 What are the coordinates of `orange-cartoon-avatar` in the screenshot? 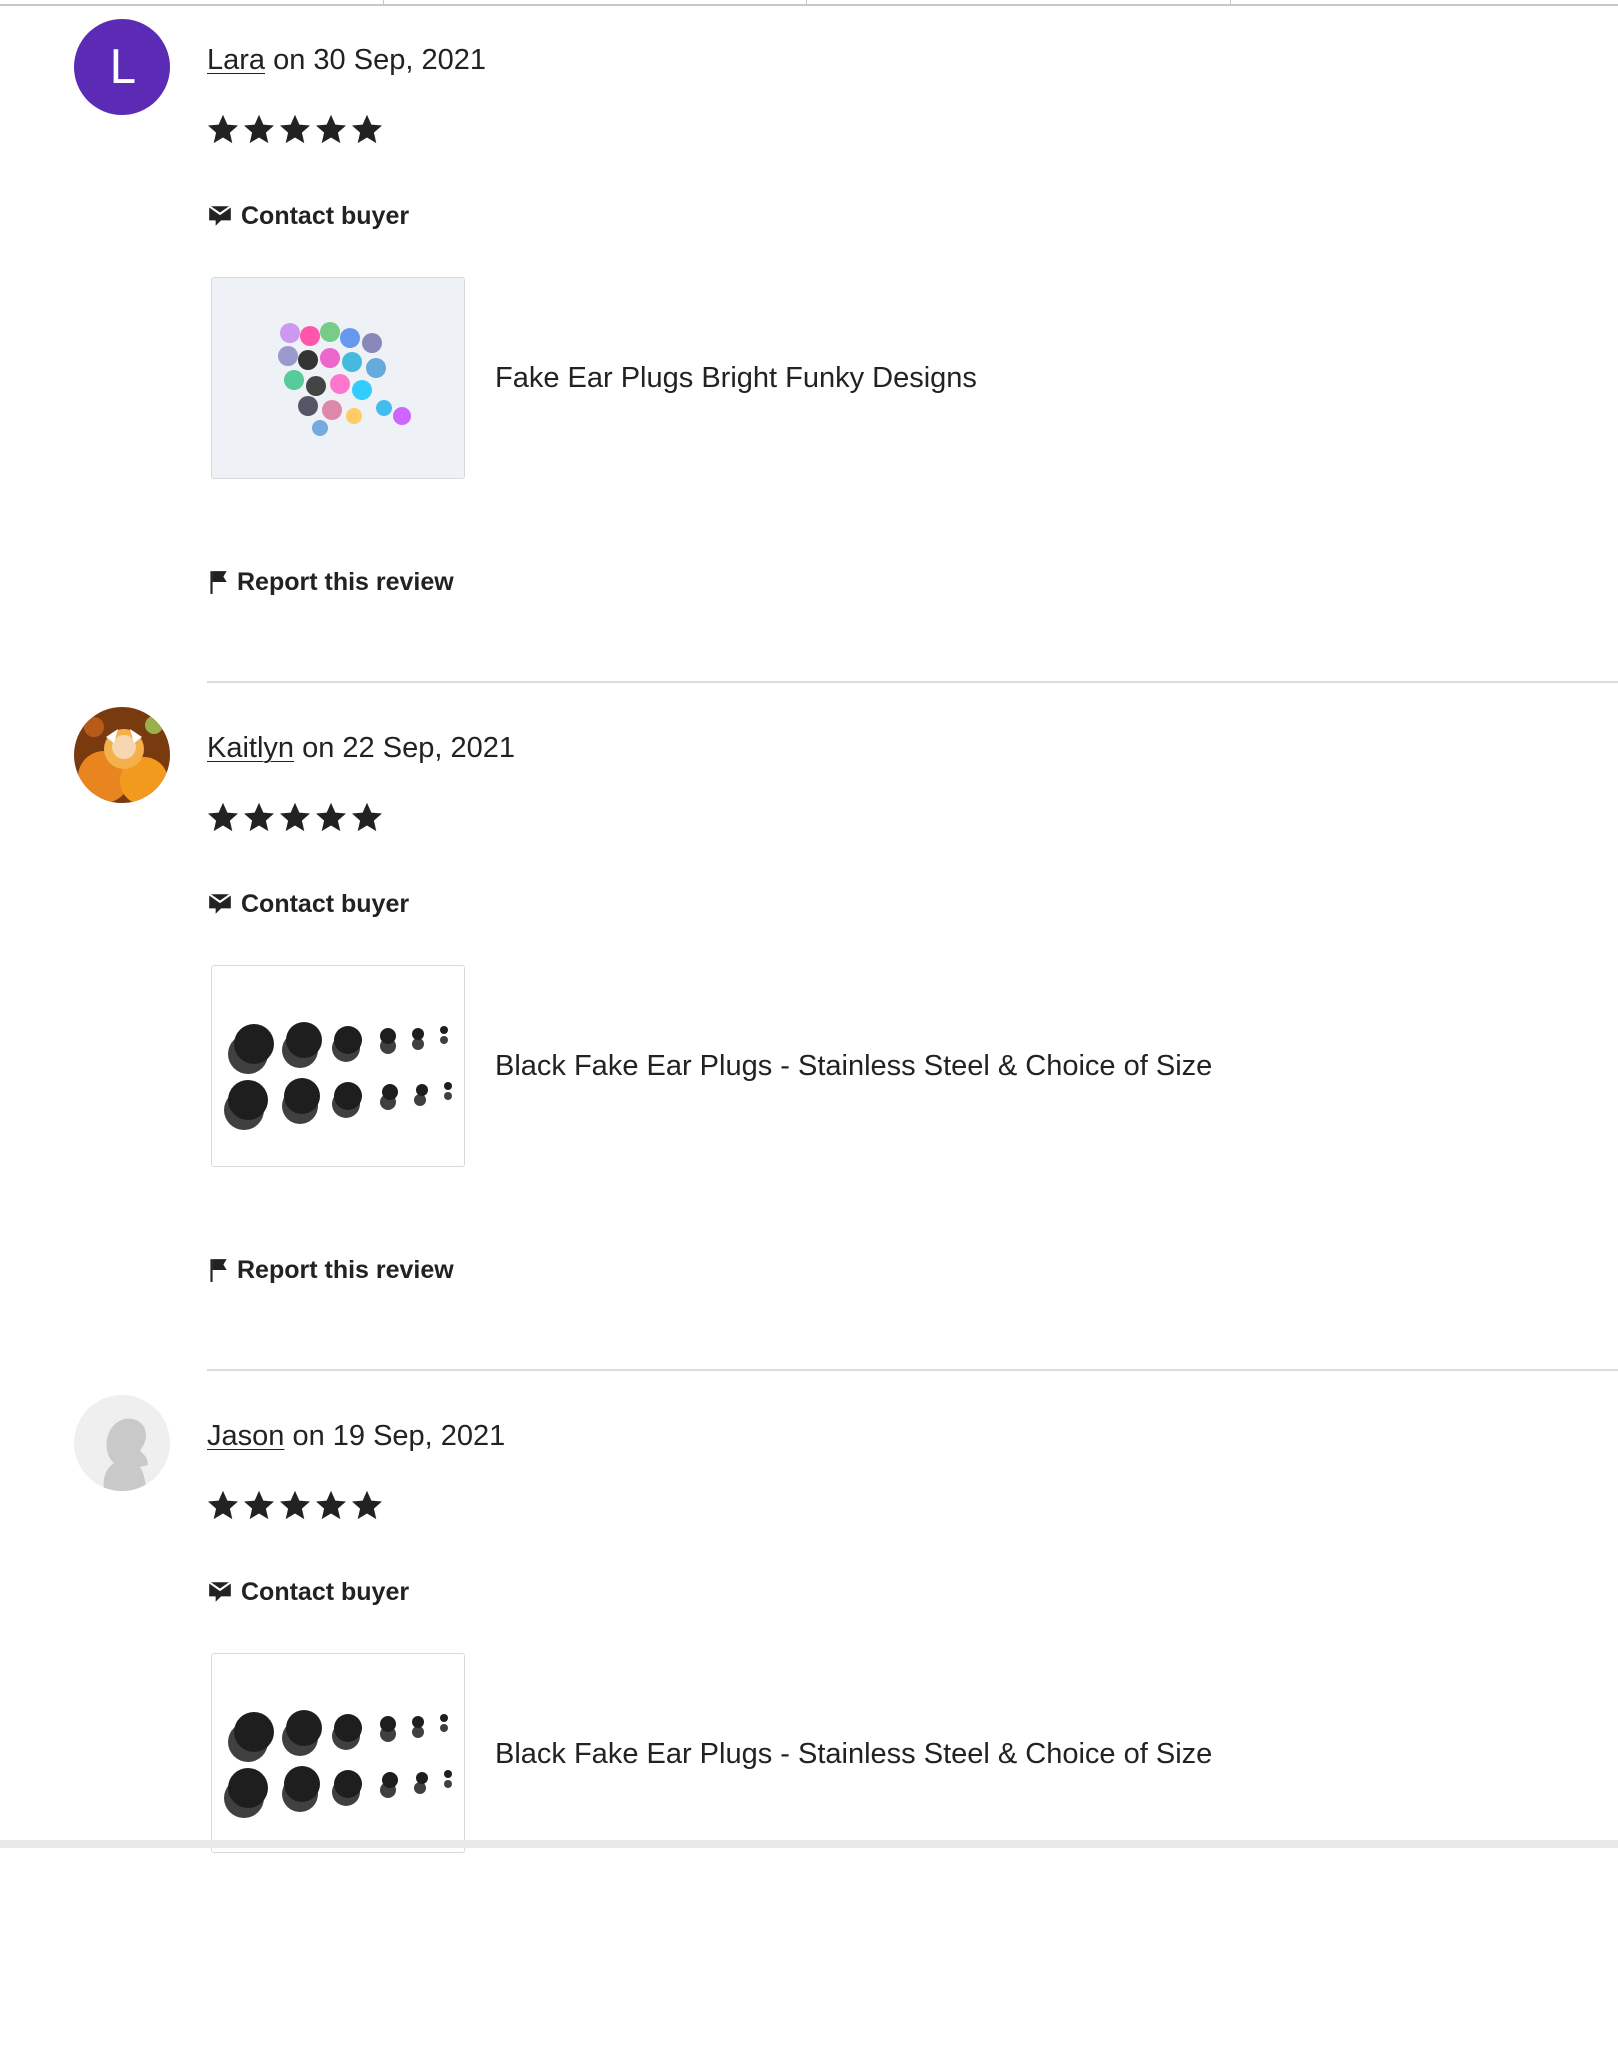 It's located at (122, 755).